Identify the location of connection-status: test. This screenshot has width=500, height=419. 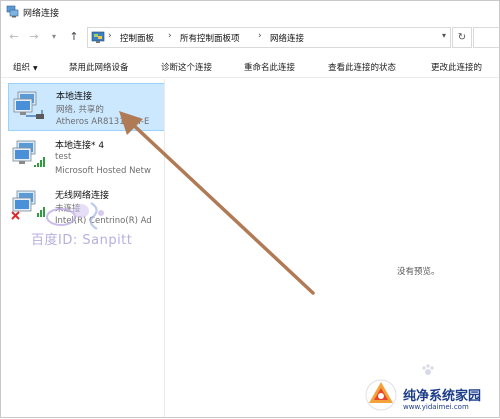
(63, 157).